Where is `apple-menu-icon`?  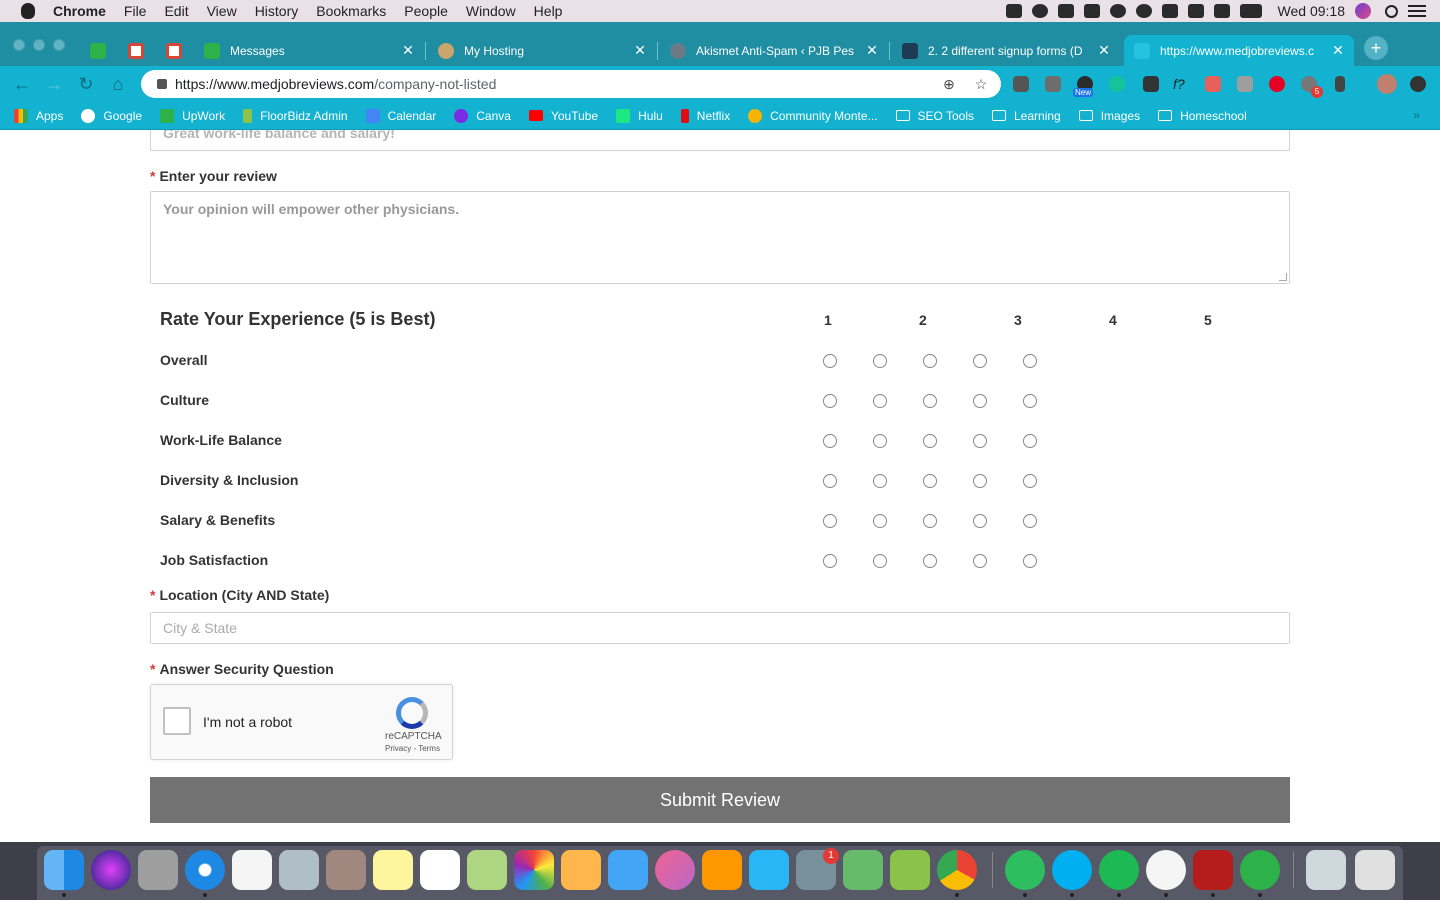 apple-menu-icon is located at coordinates (28, 11).